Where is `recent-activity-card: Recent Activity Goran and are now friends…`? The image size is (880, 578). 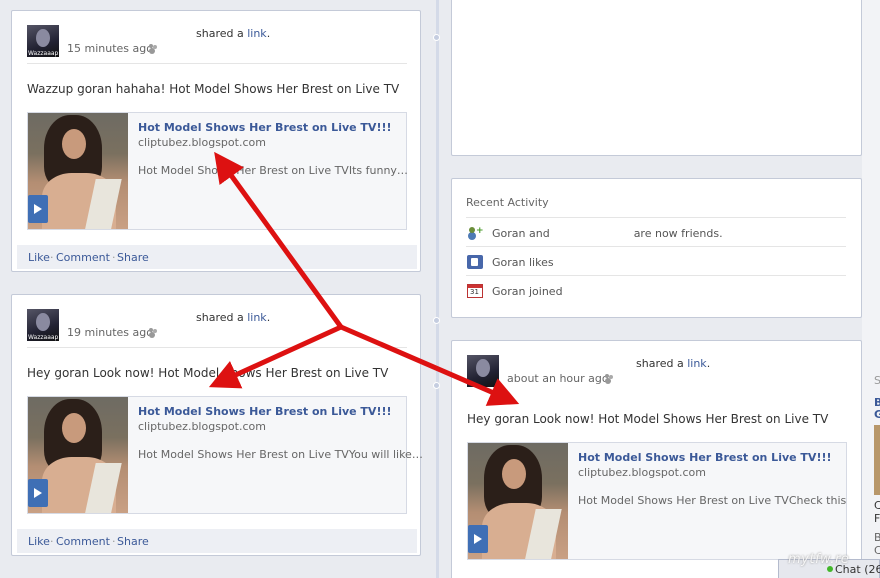 recent-activity-card: Recent Activity Goran and are now friends… is located at coordinates (656, 248).